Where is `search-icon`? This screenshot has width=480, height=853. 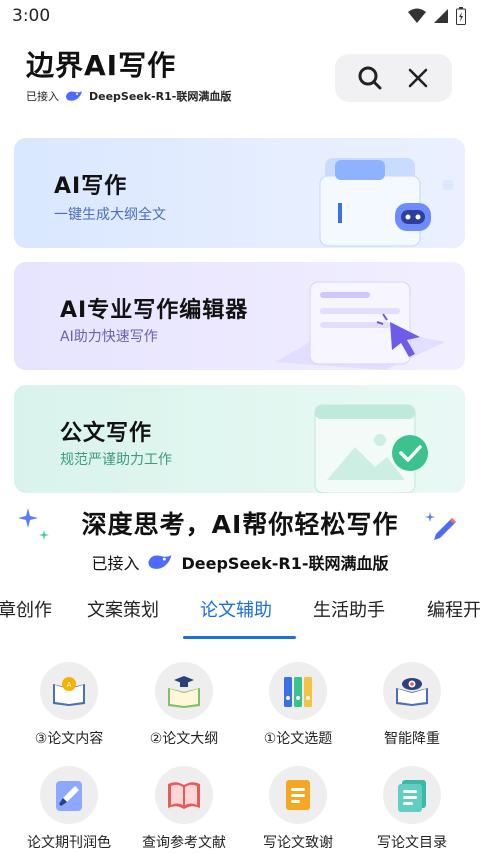
search-icon is located at coordinates (370, 78).